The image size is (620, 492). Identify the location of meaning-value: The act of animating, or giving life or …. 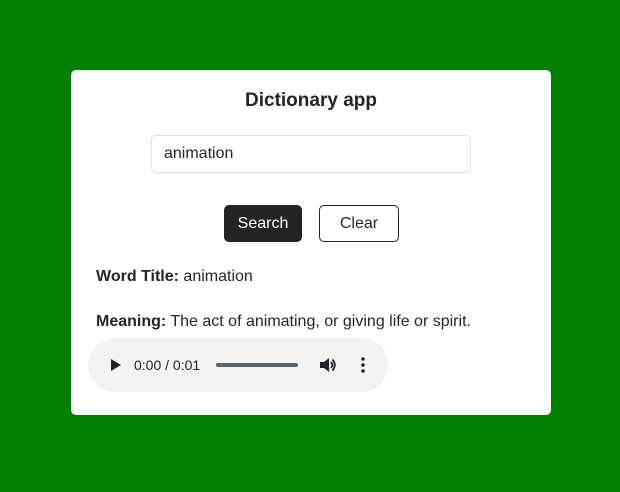
(320, 321).